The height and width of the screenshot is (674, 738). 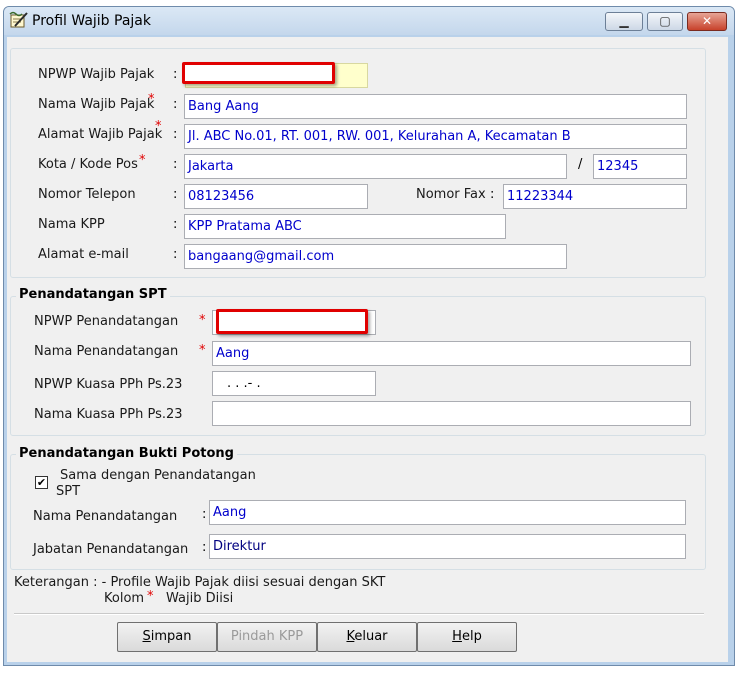 What do you see at coordinates (106, 351) in the screenshot?
I see `spt-nama-label: Nama Penandatangan` at bounding box center [106, 351].